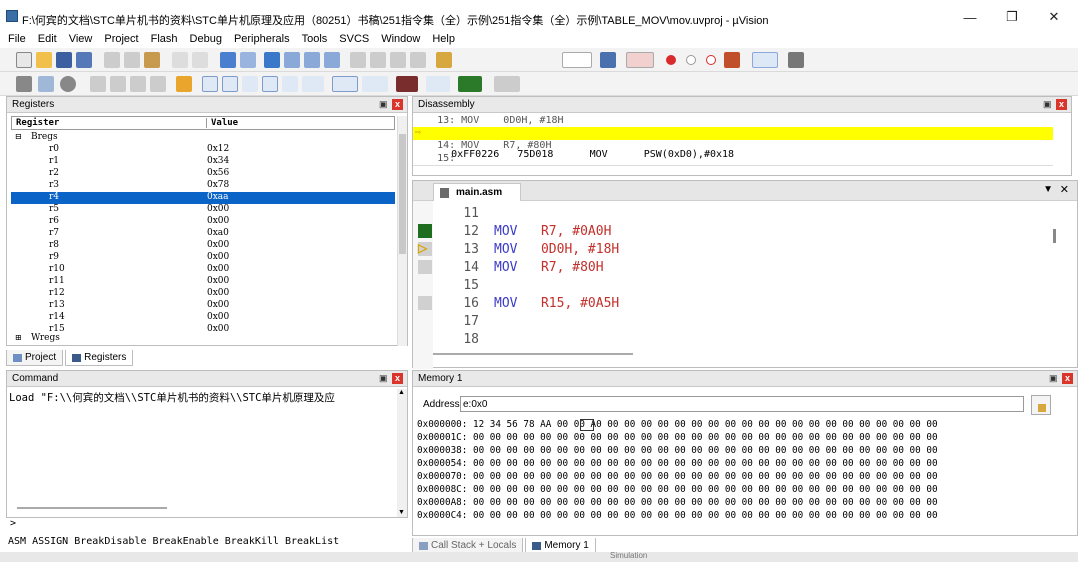  What do you see at coordinates (203, 339) in the screenshot?
I see `register-group-wregs: ⊞ Wregs` at bounding box center [203, 339].